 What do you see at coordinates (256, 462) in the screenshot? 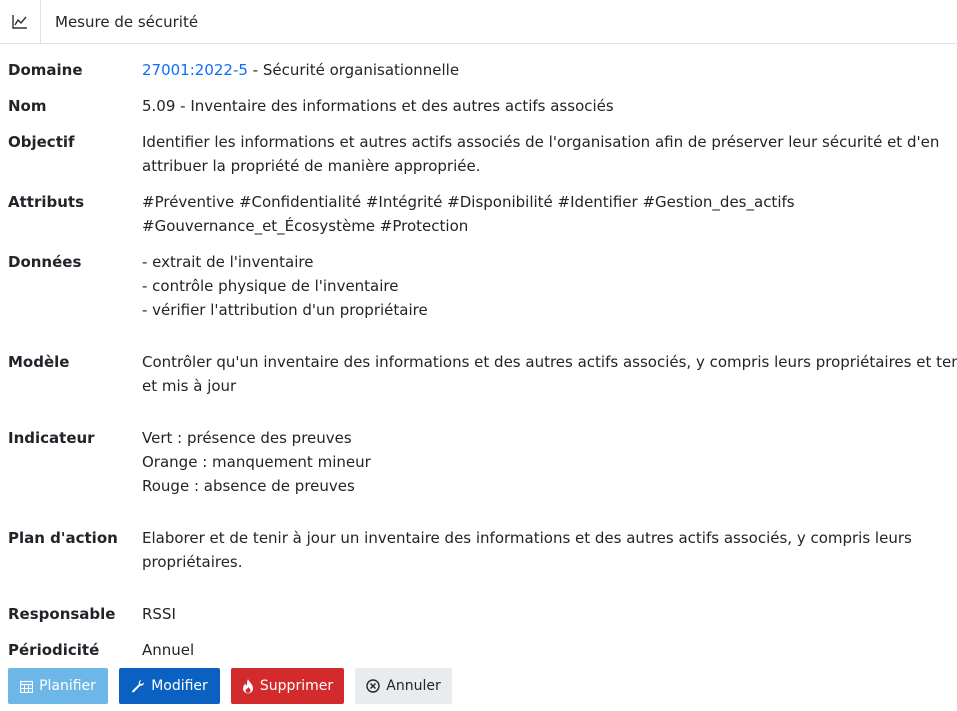
I see `text-line: Orange : manquement mineur` at bounding box center [256, 462].